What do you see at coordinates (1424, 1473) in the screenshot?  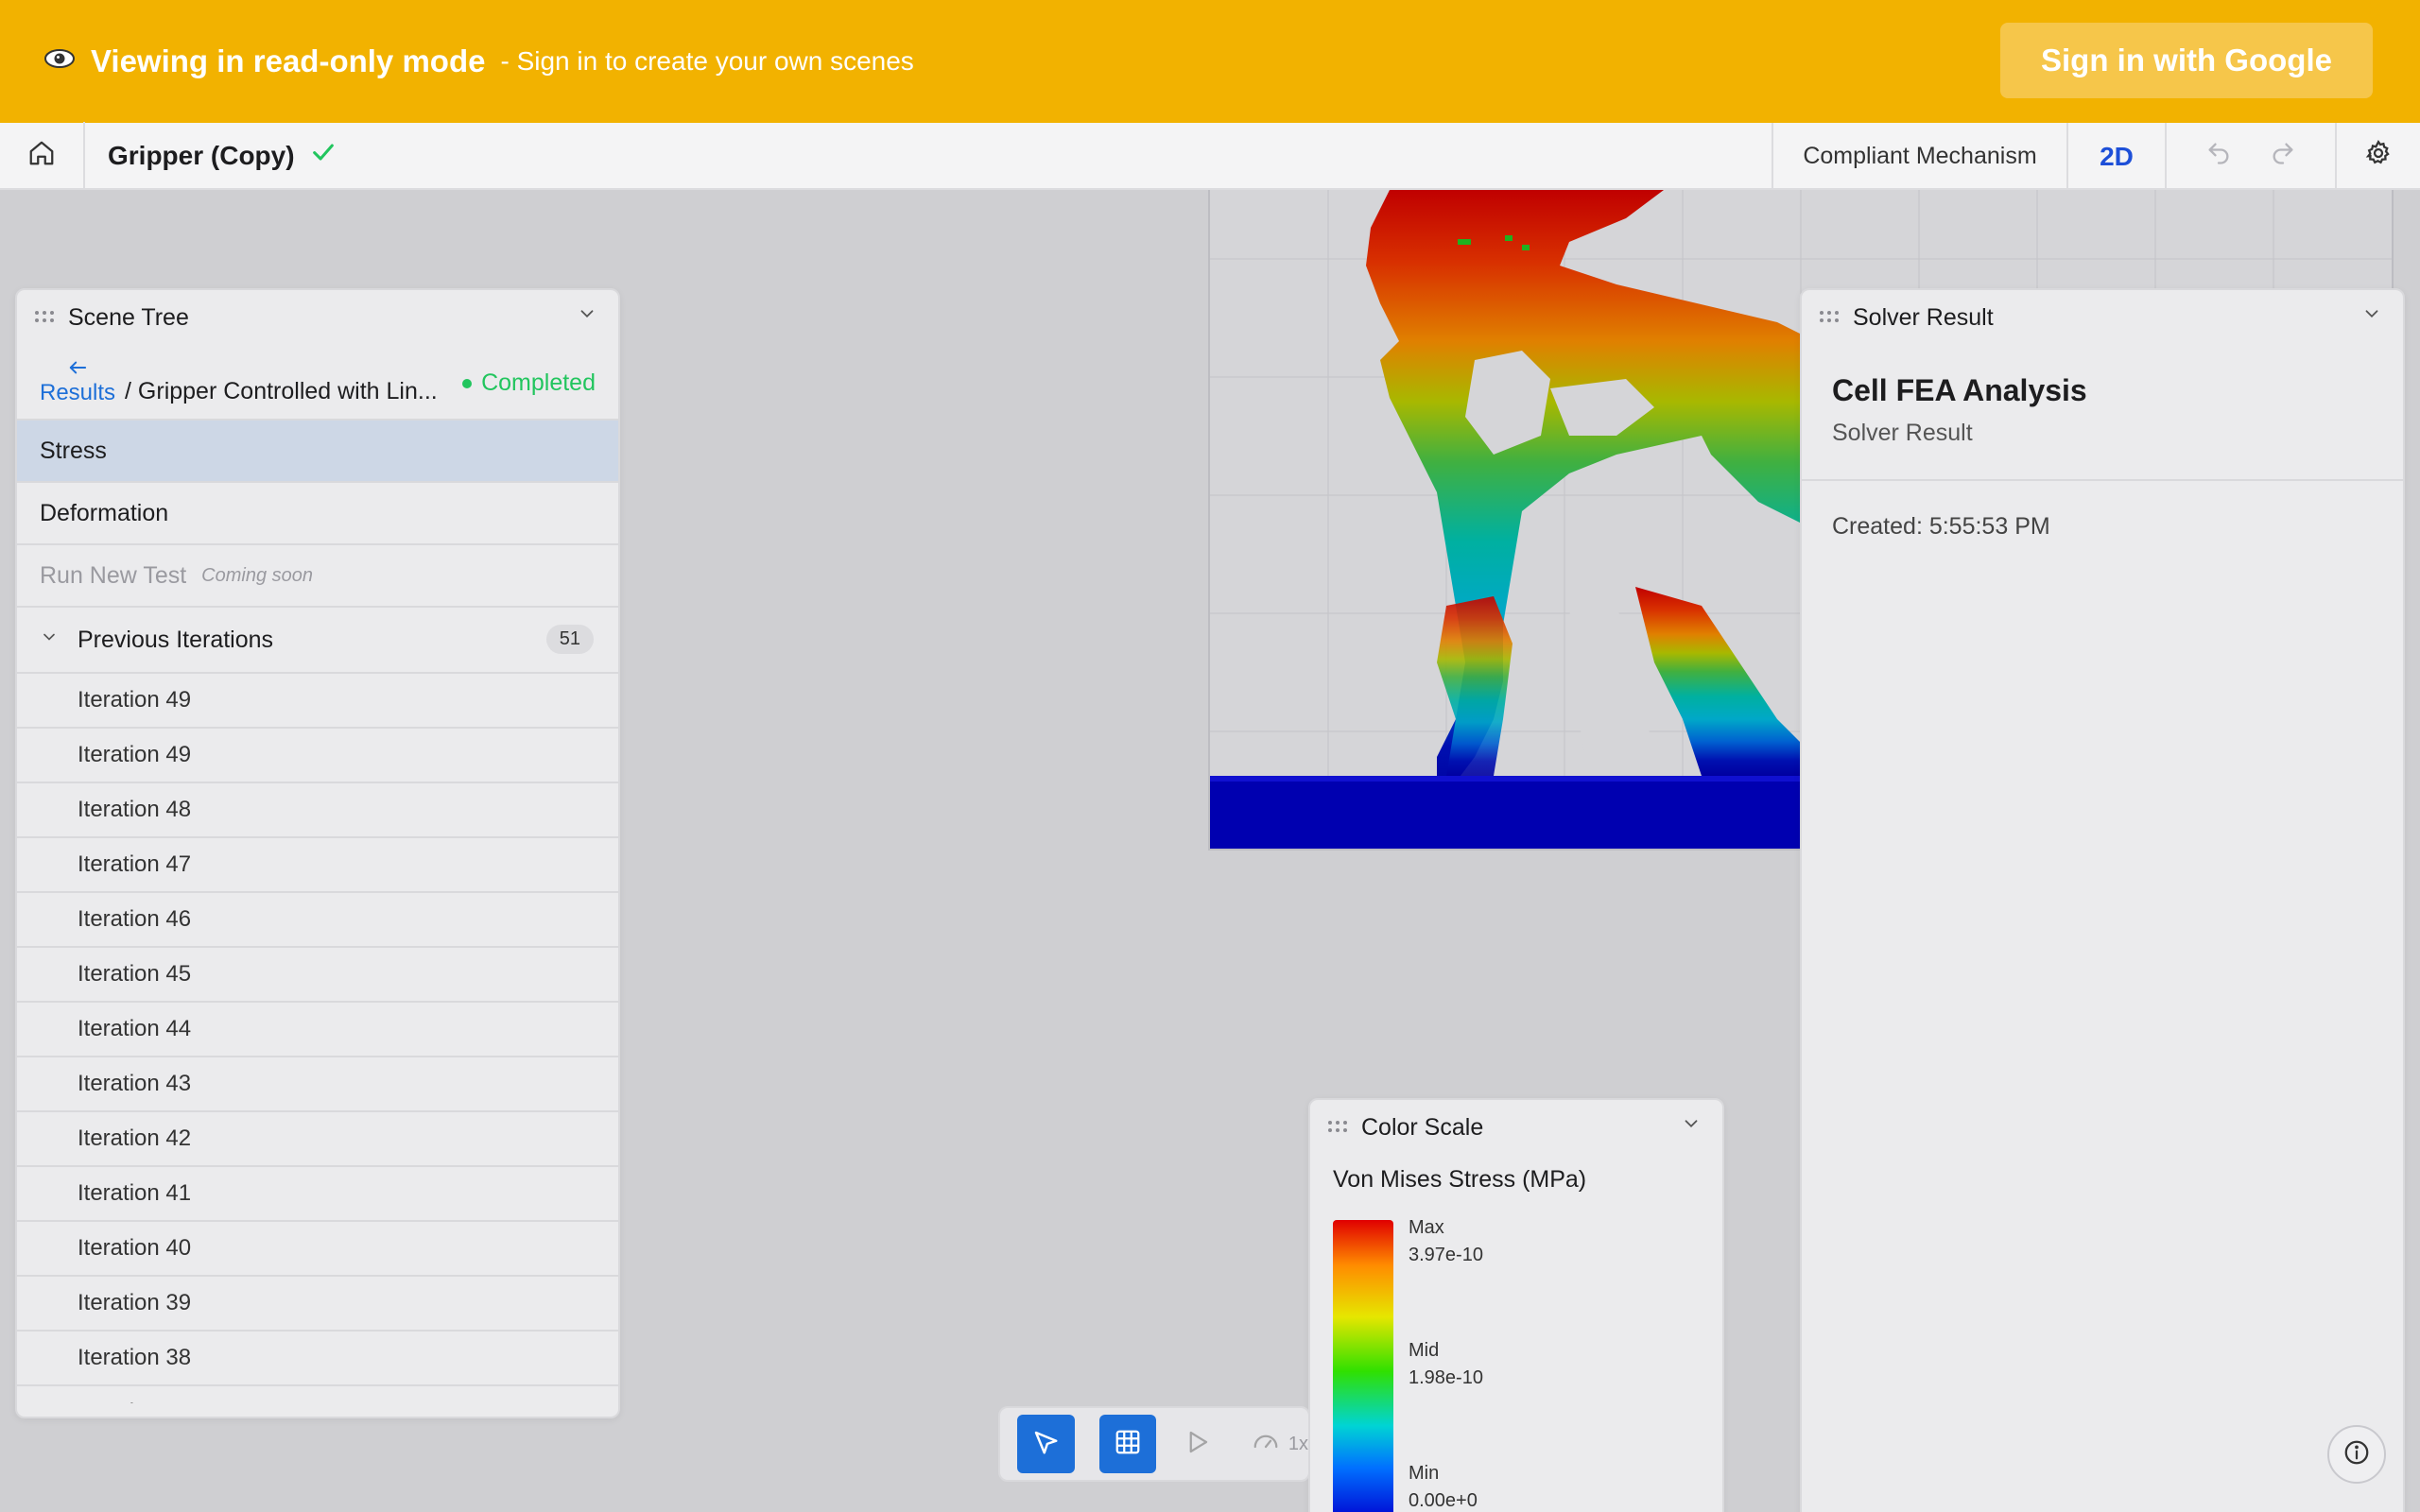 I see `scale-min-label: Min` at bounding box center [1424, 1473].